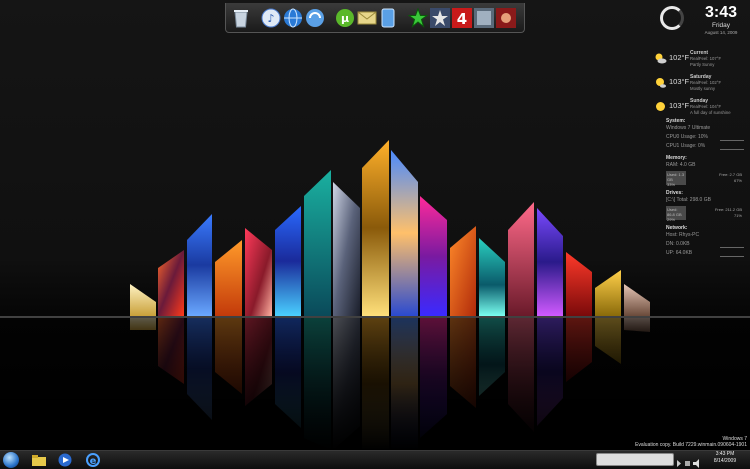  I want to click on cpu0-usage: CPU0 Usage: 10%, so click(705, 137).